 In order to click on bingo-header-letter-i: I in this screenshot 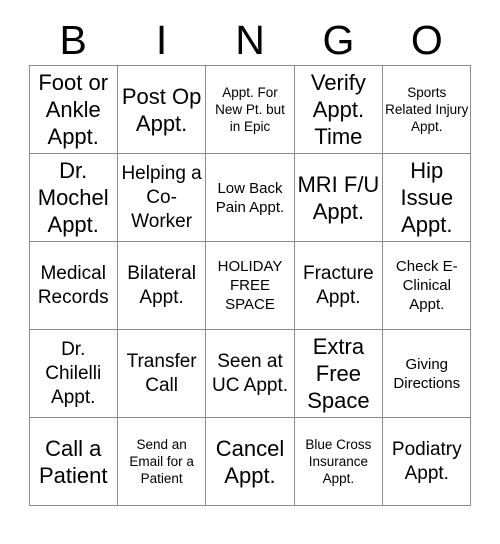, I will do `click(161, 40)`.